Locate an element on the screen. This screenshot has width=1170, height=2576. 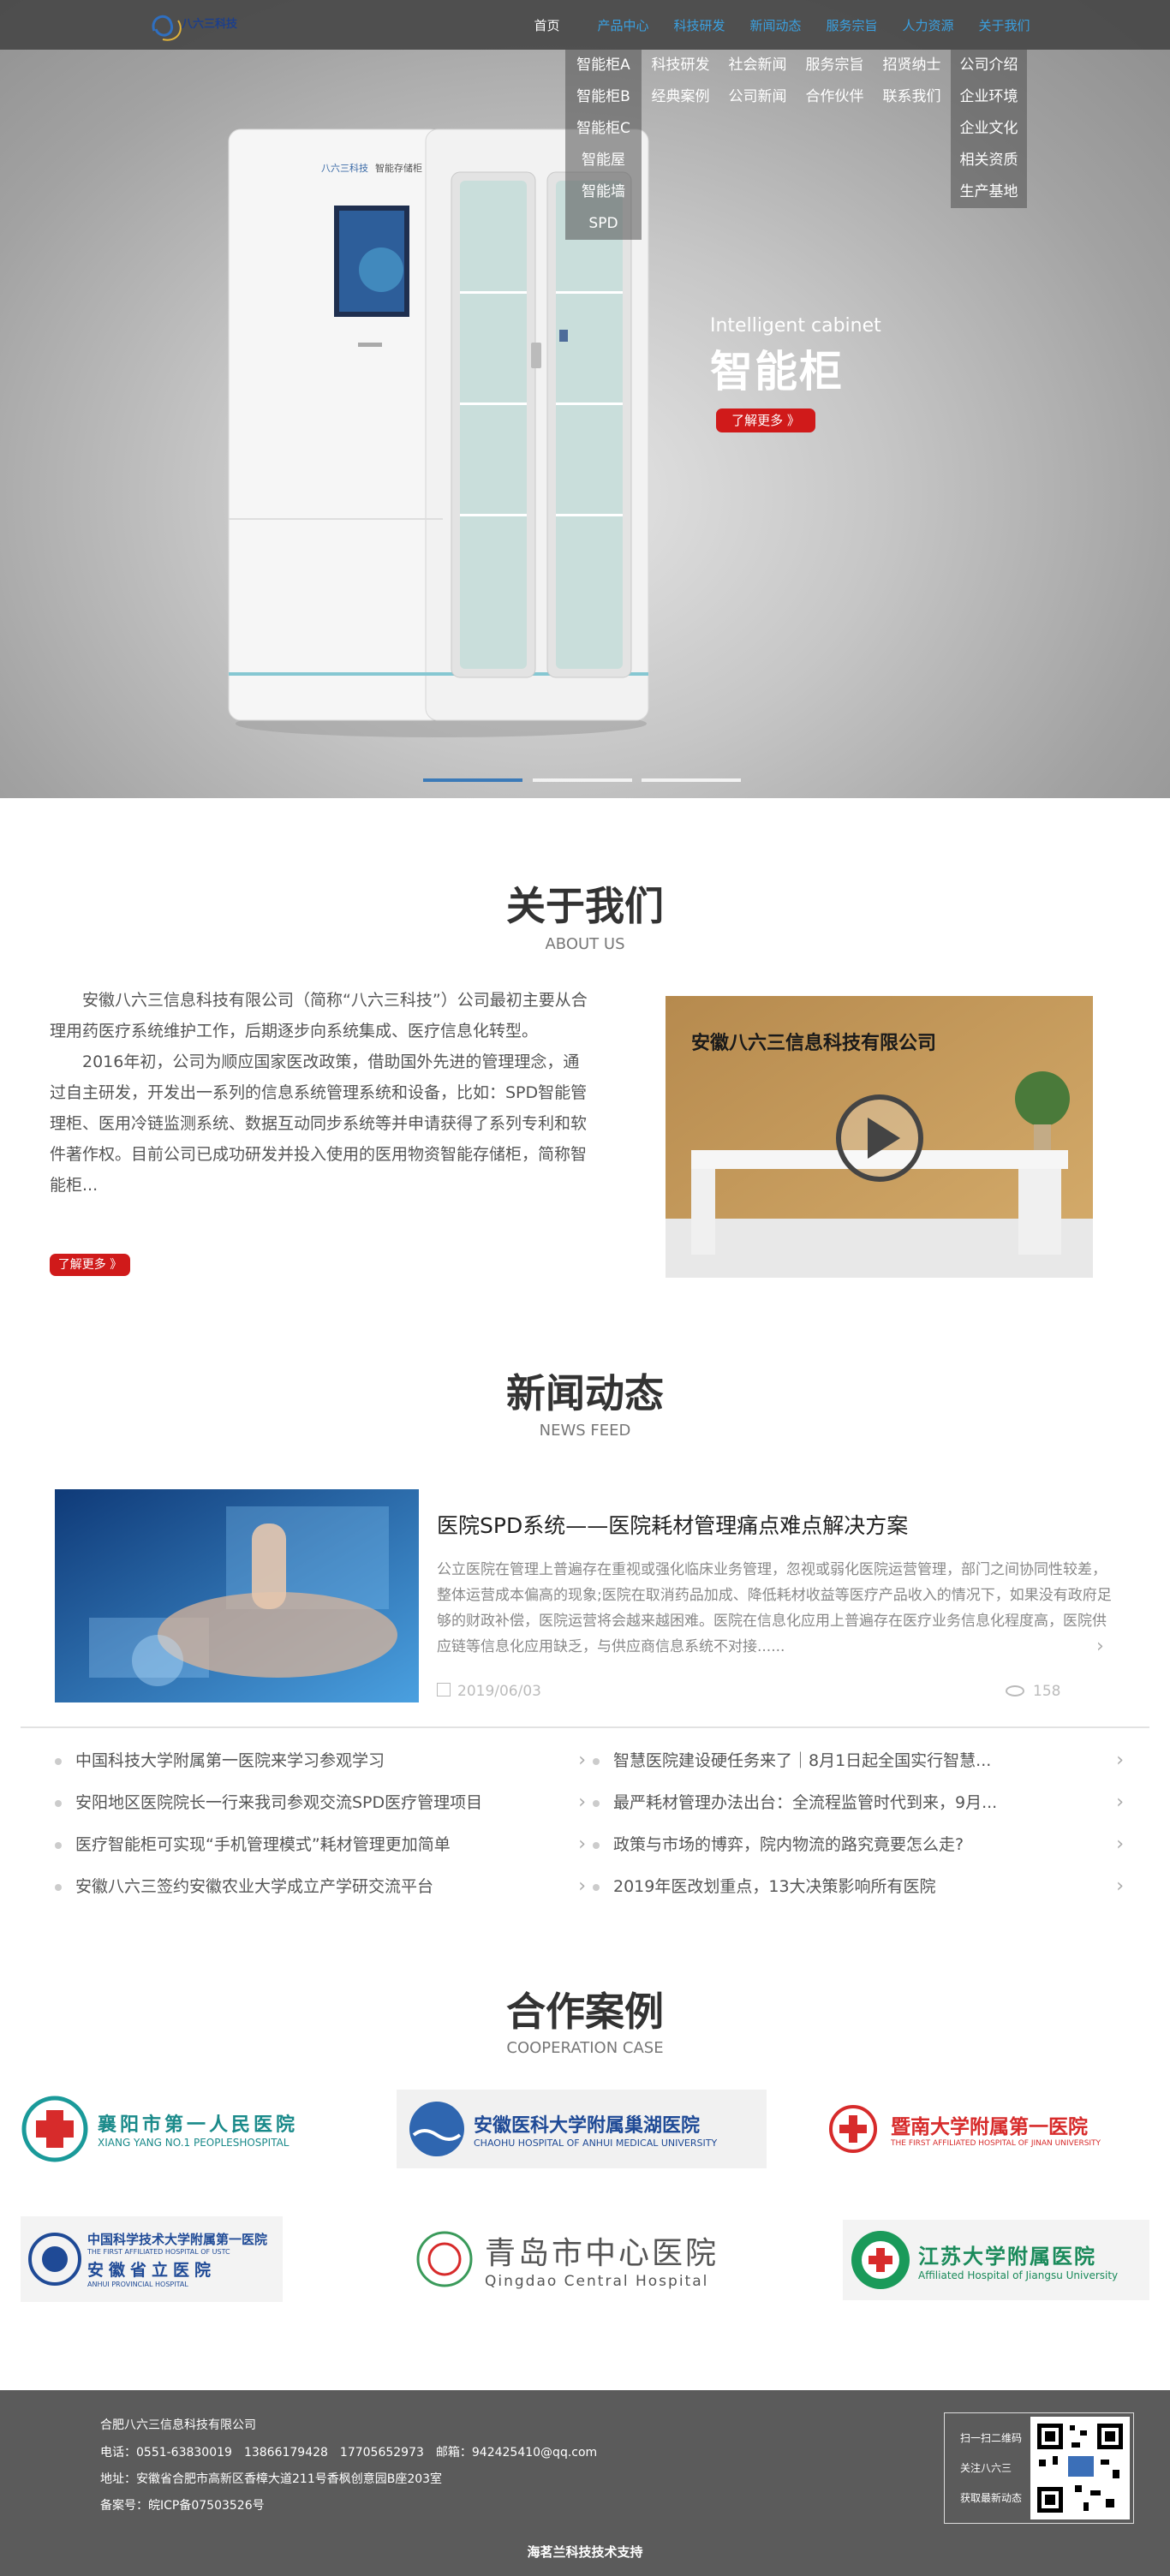
menu-item-contact: 联系我们 is located at coordinates (912, 97).